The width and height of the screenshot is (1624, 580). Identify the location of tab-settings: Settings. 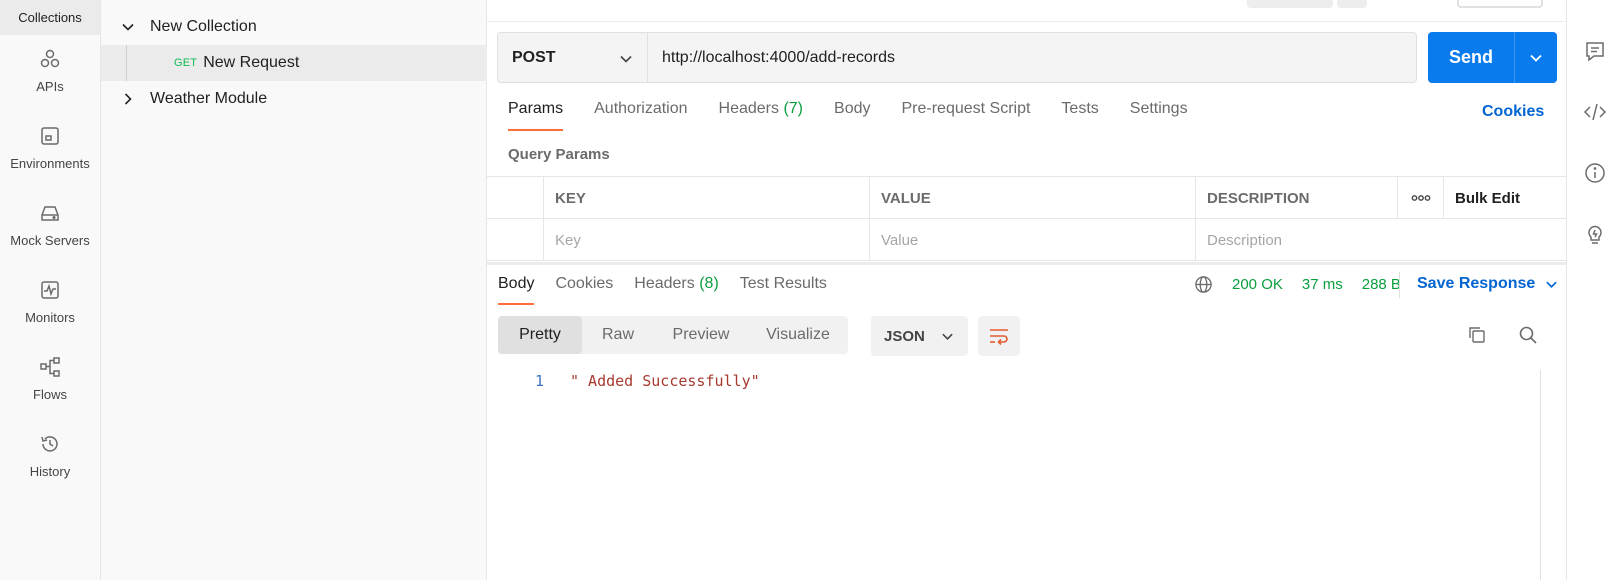
(1159, 117).